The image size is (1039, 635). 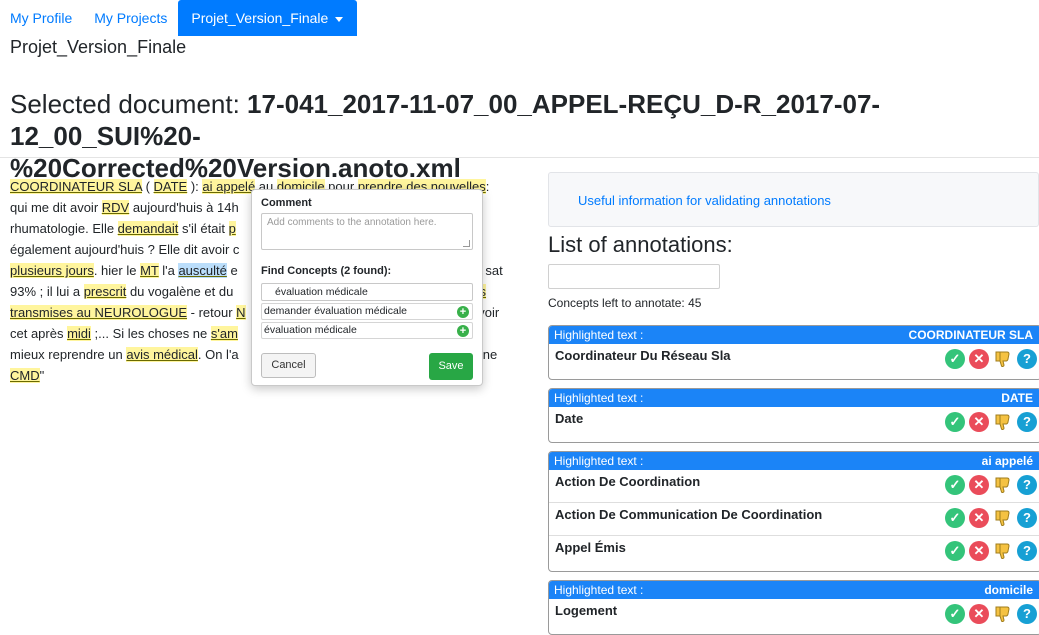 I want to click on project-dropdown: Projet_Version_Finale, so click(x=268, y=18).